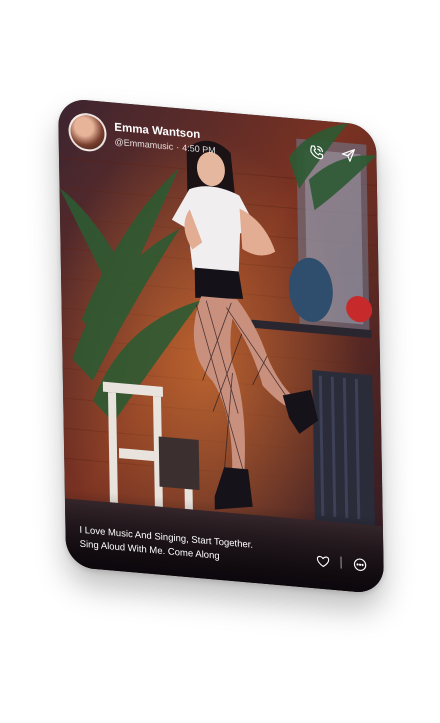  I want to click on footer-actions, so click(340, 562).